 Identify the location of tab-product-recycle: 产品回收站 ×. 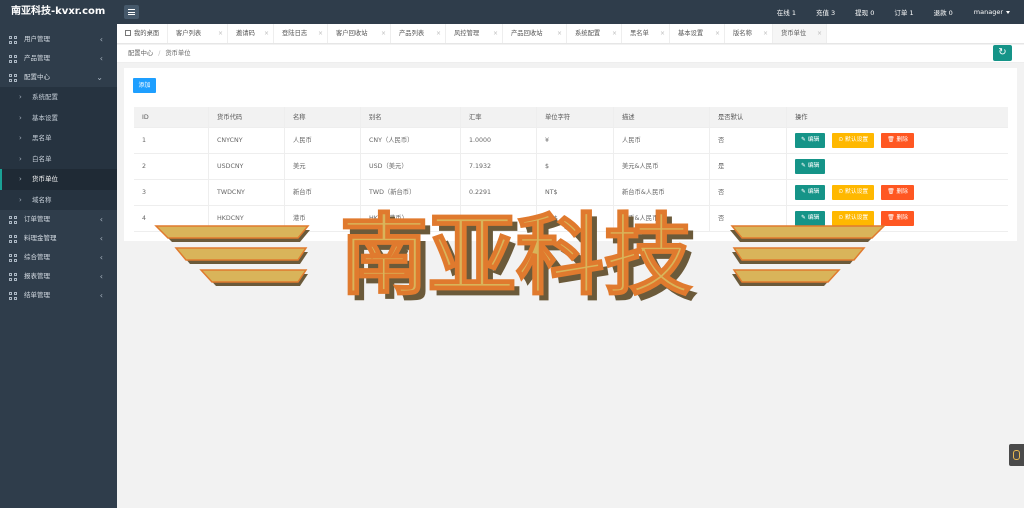
(535, 33).